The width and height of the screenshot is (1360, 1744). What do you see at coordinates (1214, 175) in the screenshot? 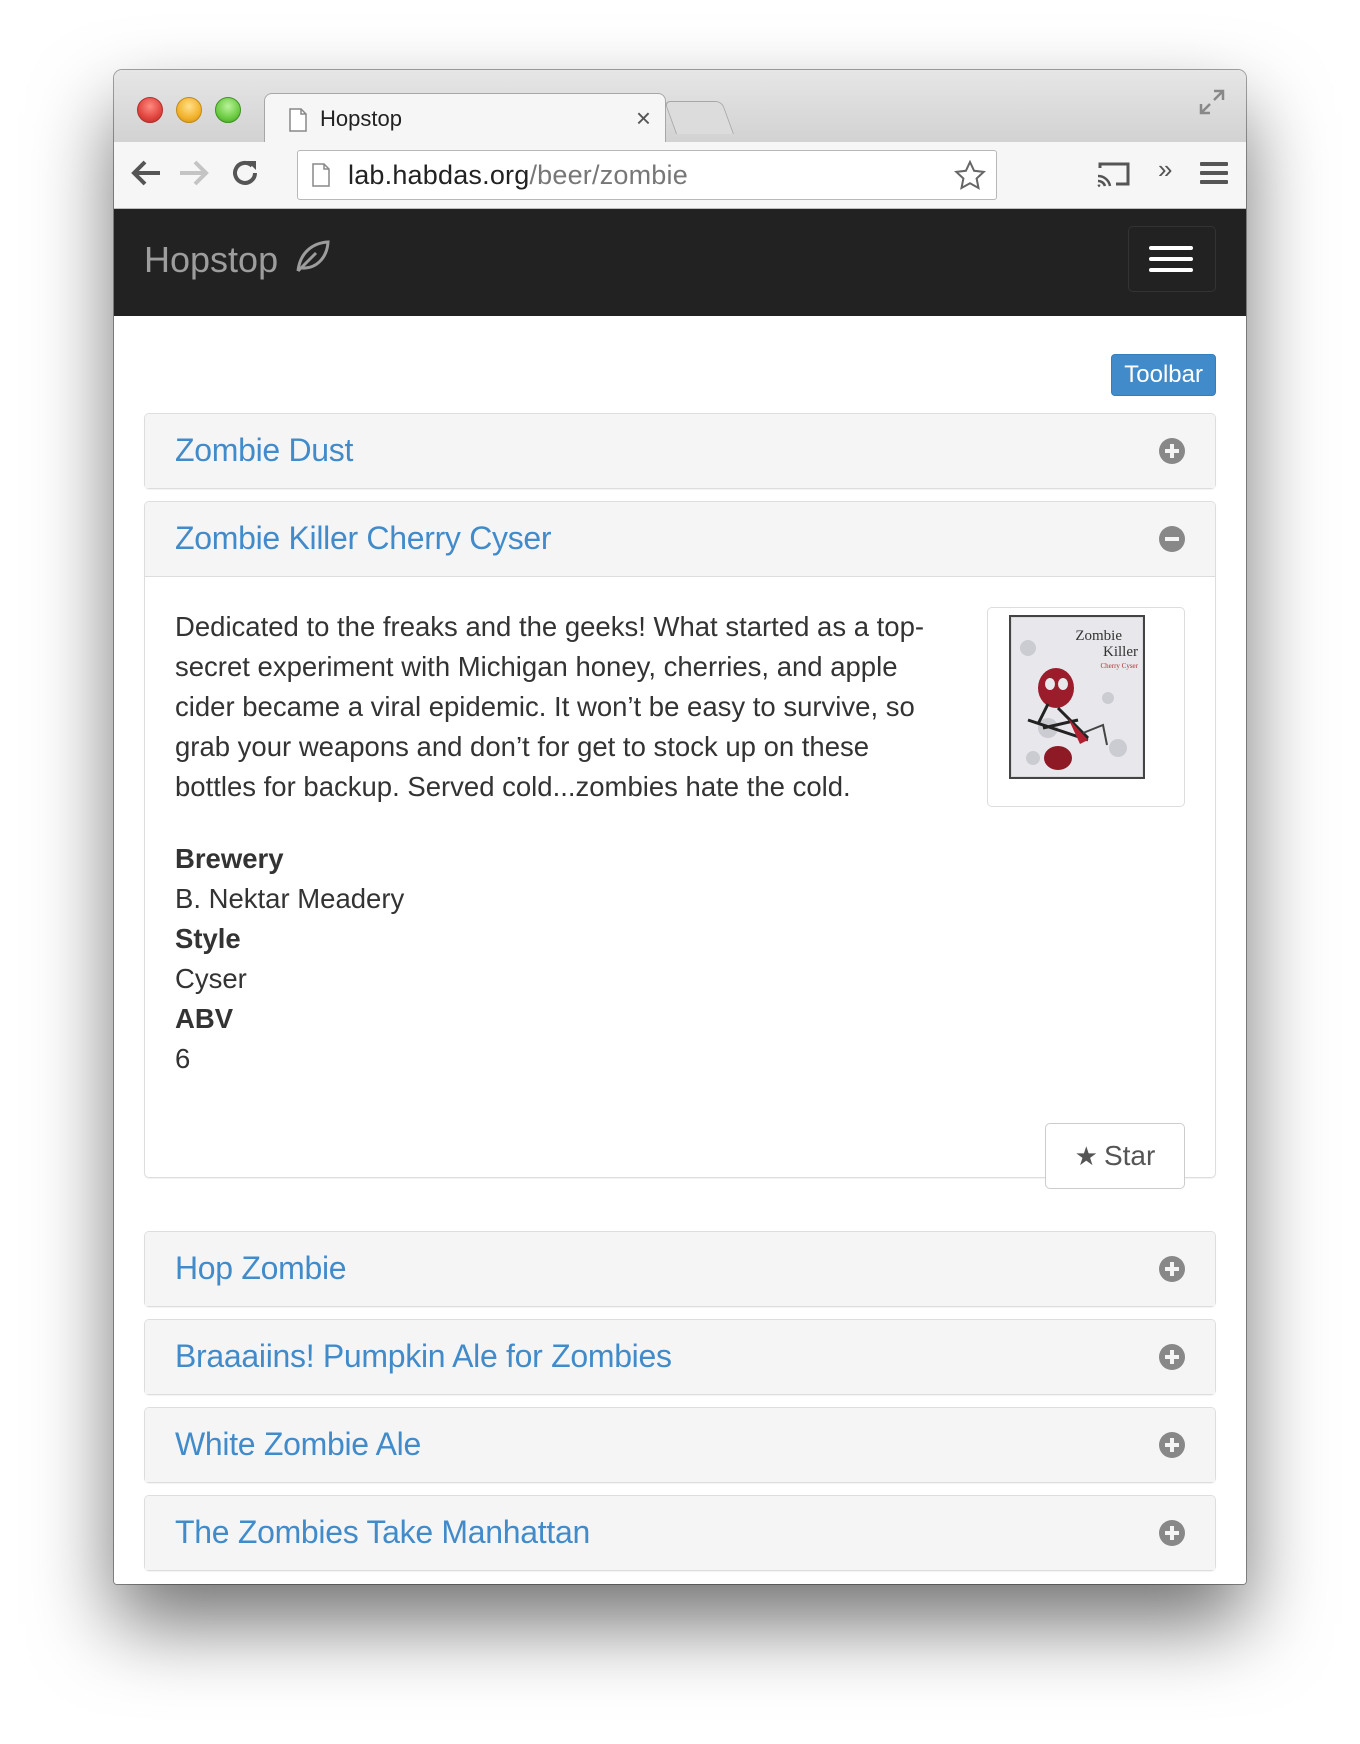
I see `chrome-menu-icon` at bounding box center [1214, 175].